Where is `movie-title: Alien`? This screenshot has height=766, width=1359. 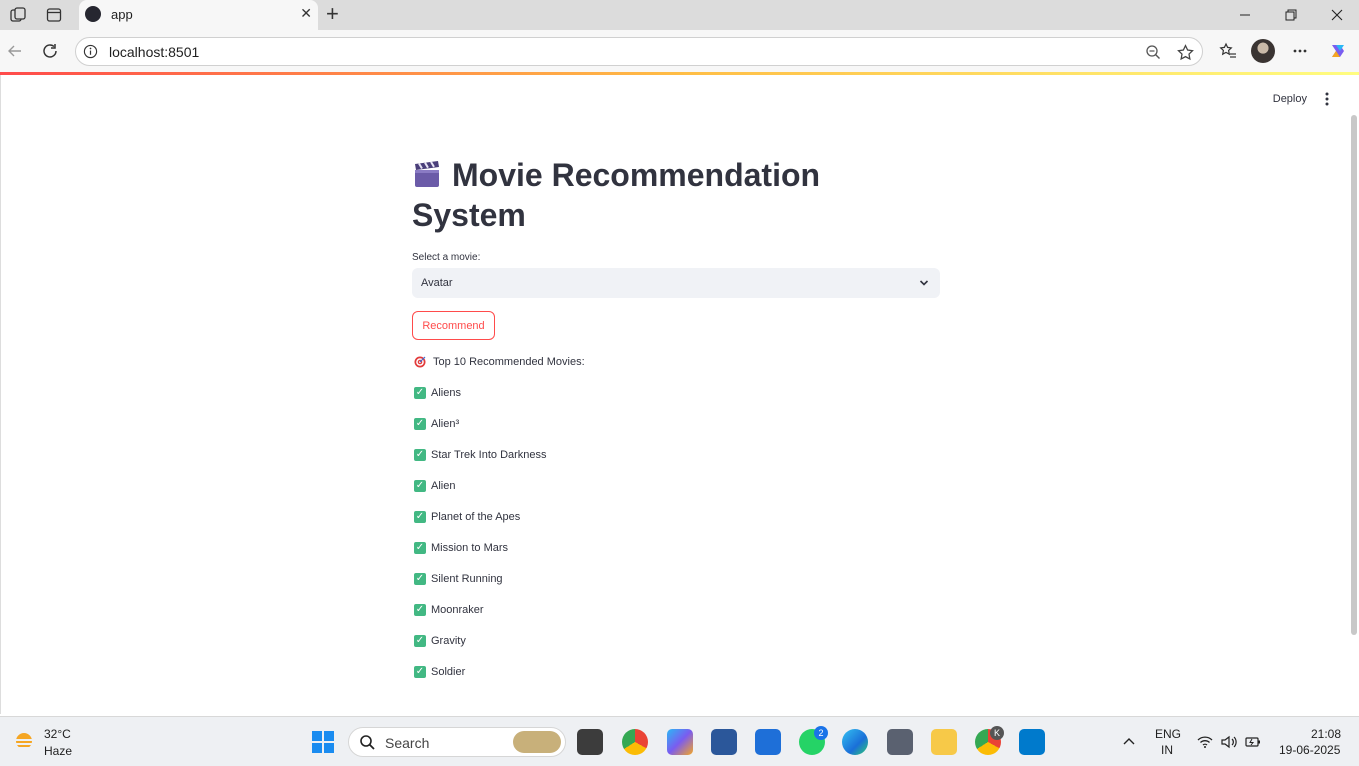 movie-title: Alien is located at coordinates (443, 486).